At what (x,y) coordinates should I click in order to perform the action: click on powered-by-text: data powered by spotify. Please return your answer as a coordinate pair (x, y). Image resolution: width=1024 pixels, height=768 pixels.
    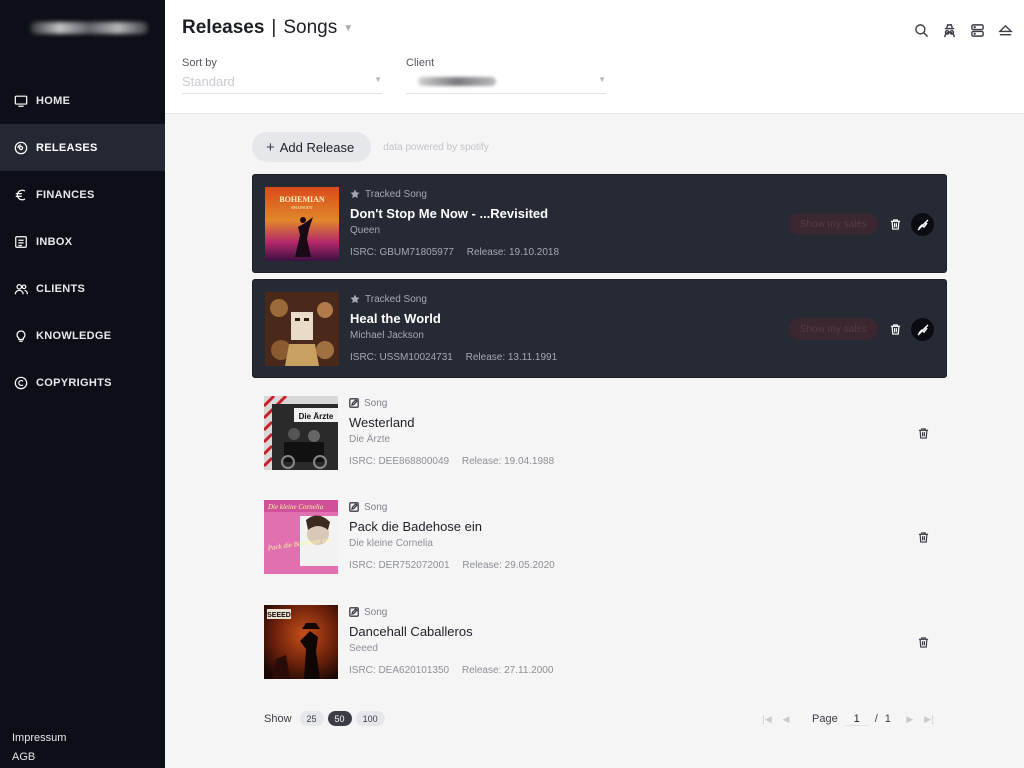
    Looking at the image, I should click on (436, 147).